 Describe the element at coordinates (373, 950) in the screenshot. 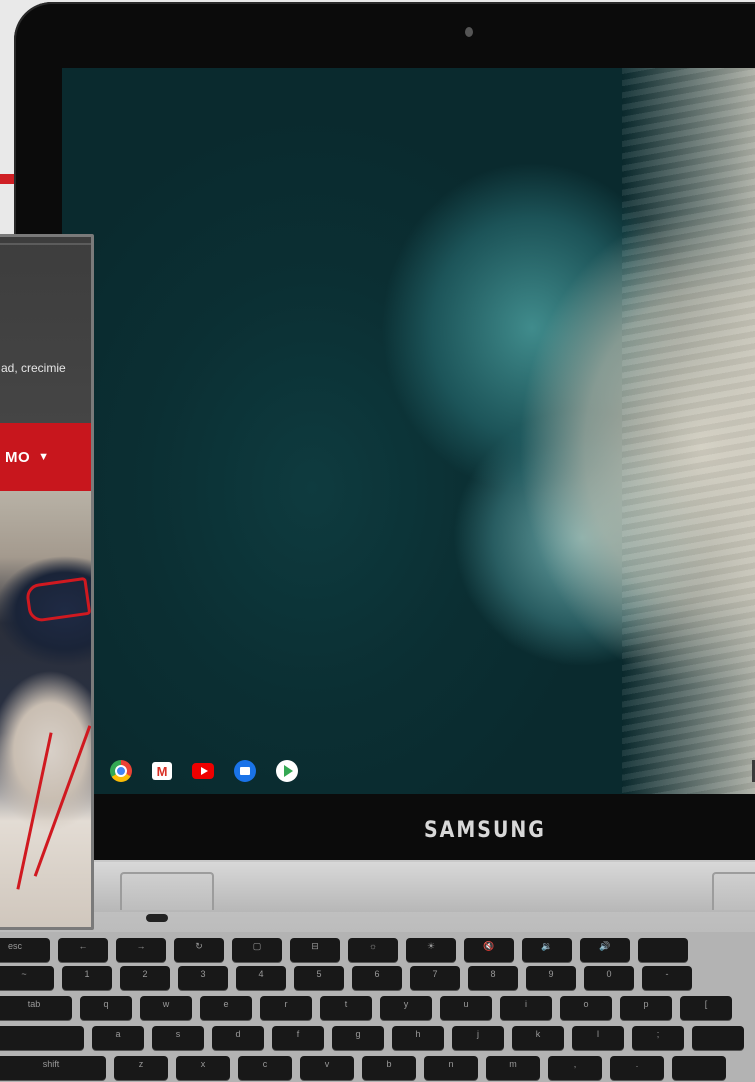

I see `keyboard-key: ☼` at that location.